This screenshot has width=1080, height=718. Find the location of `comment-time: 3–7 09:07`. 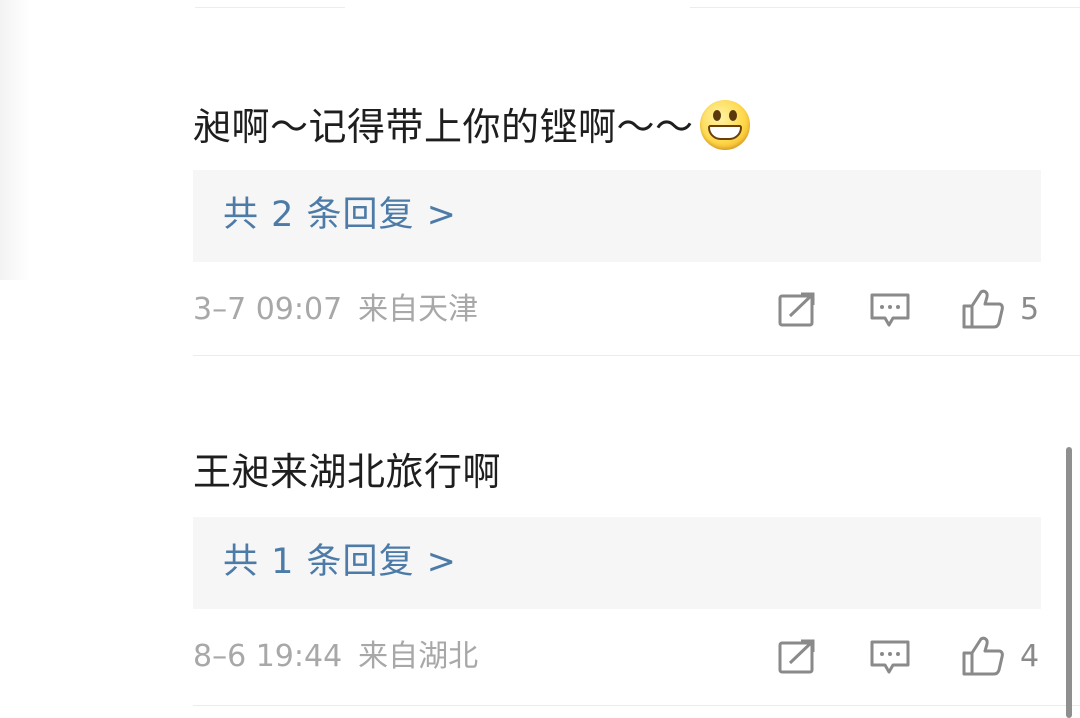

comment-time: 3–7 09:07 is located at coordinates (268, 309).